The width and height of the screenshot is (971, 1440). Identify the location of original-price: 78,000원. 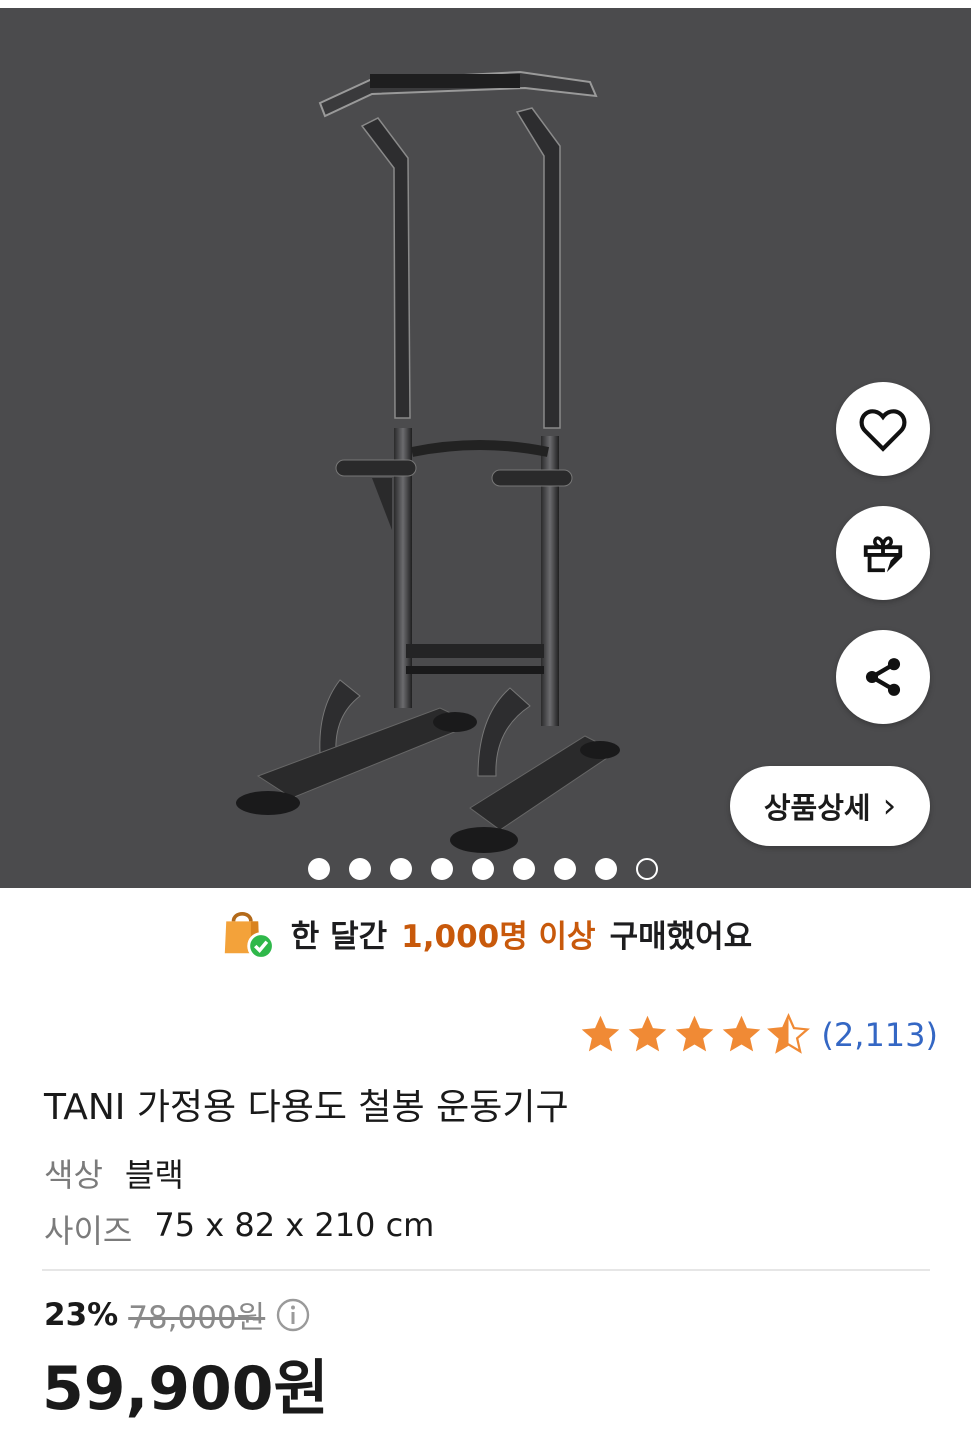
(197, 1318).